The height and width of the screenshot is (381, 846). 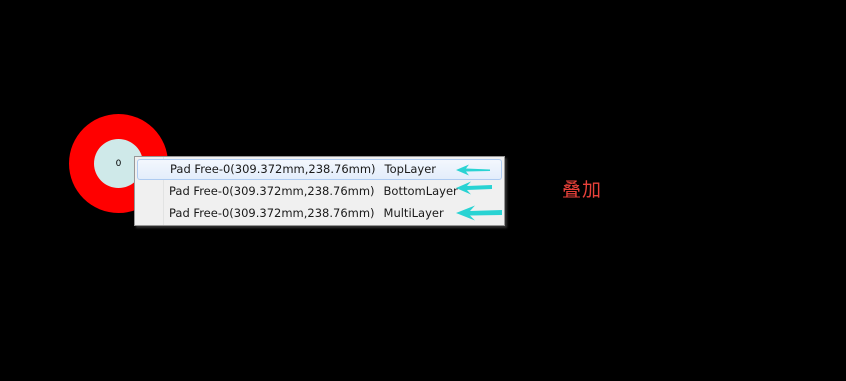 I want to click on menu-item-multilayer-pad: Pad Free-0(309.372mm,238.76mm) MultiLayer, so click(x=319, y=213).